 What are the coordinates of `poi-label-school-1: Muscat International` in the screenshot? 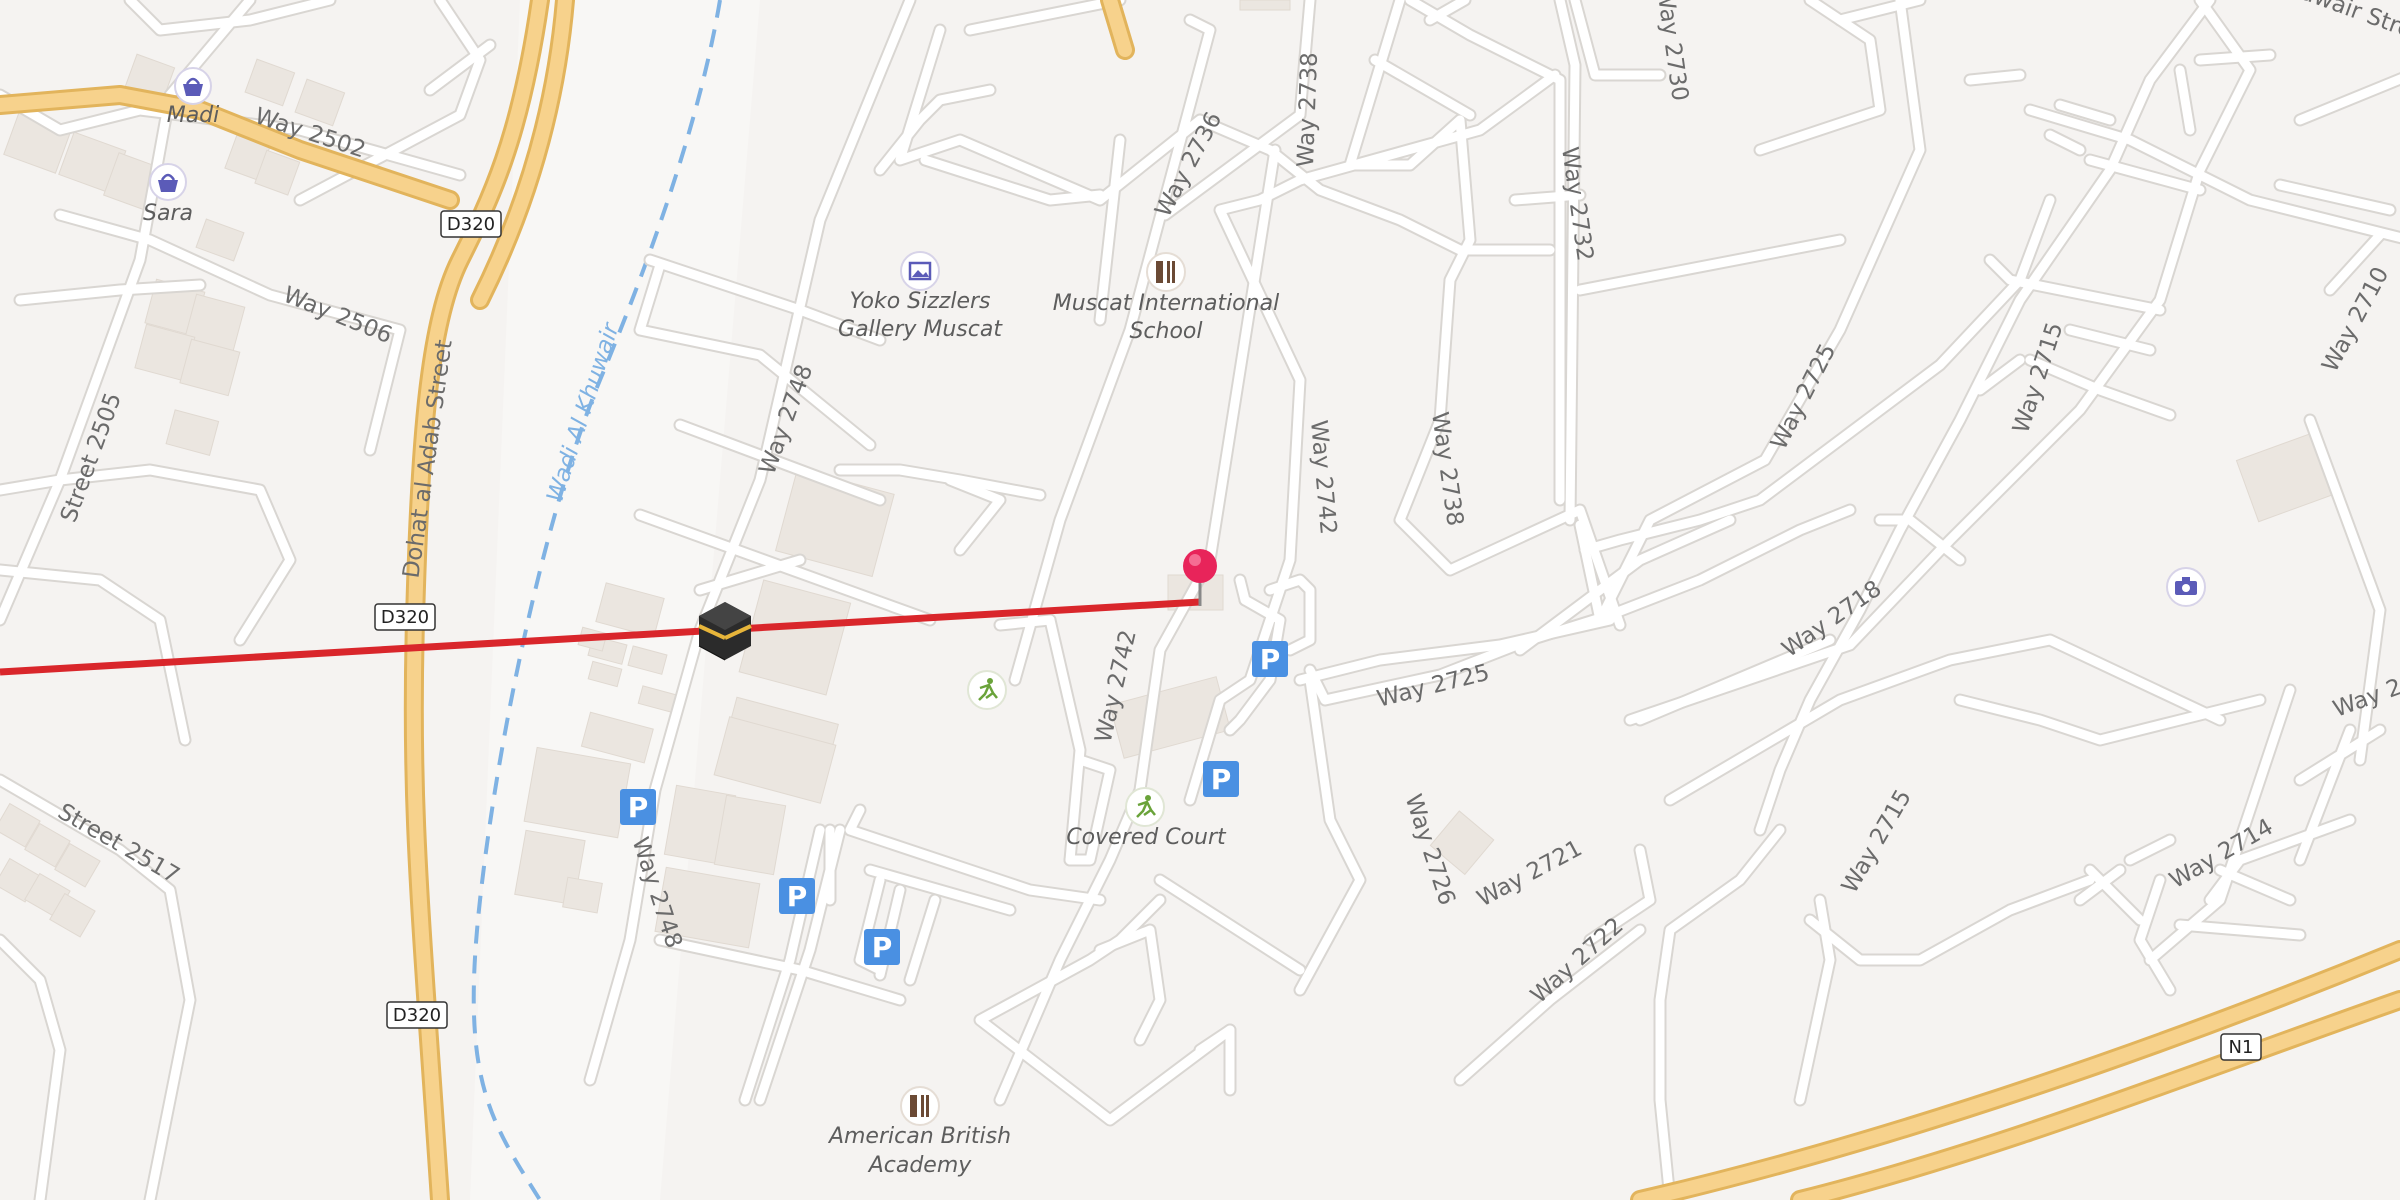 It's located at (1166, 303).